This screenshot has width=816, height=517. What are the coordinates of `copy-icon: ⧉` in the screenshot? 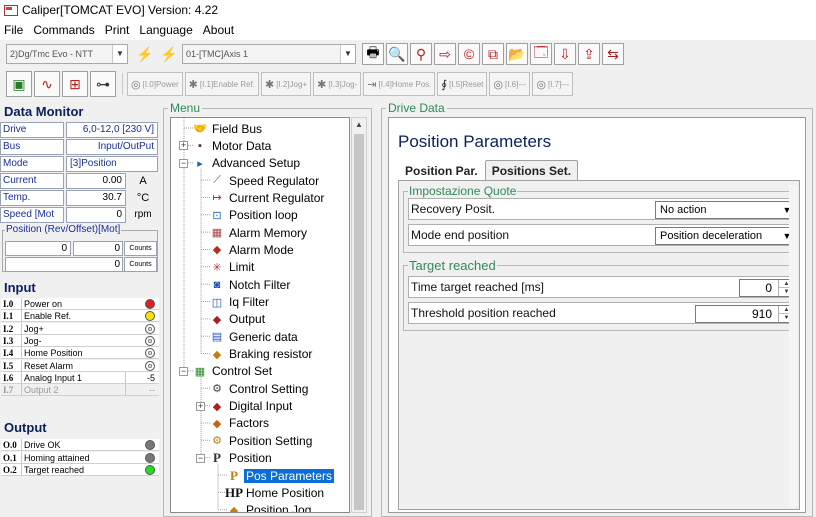 It's located at (493, 54).